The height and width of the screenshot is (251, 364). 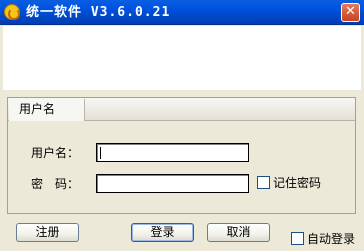 What do you see at coordinates (47, 110) in the screenshot?
I see `tab-username: 用户名` at bounding box center [47, 110].